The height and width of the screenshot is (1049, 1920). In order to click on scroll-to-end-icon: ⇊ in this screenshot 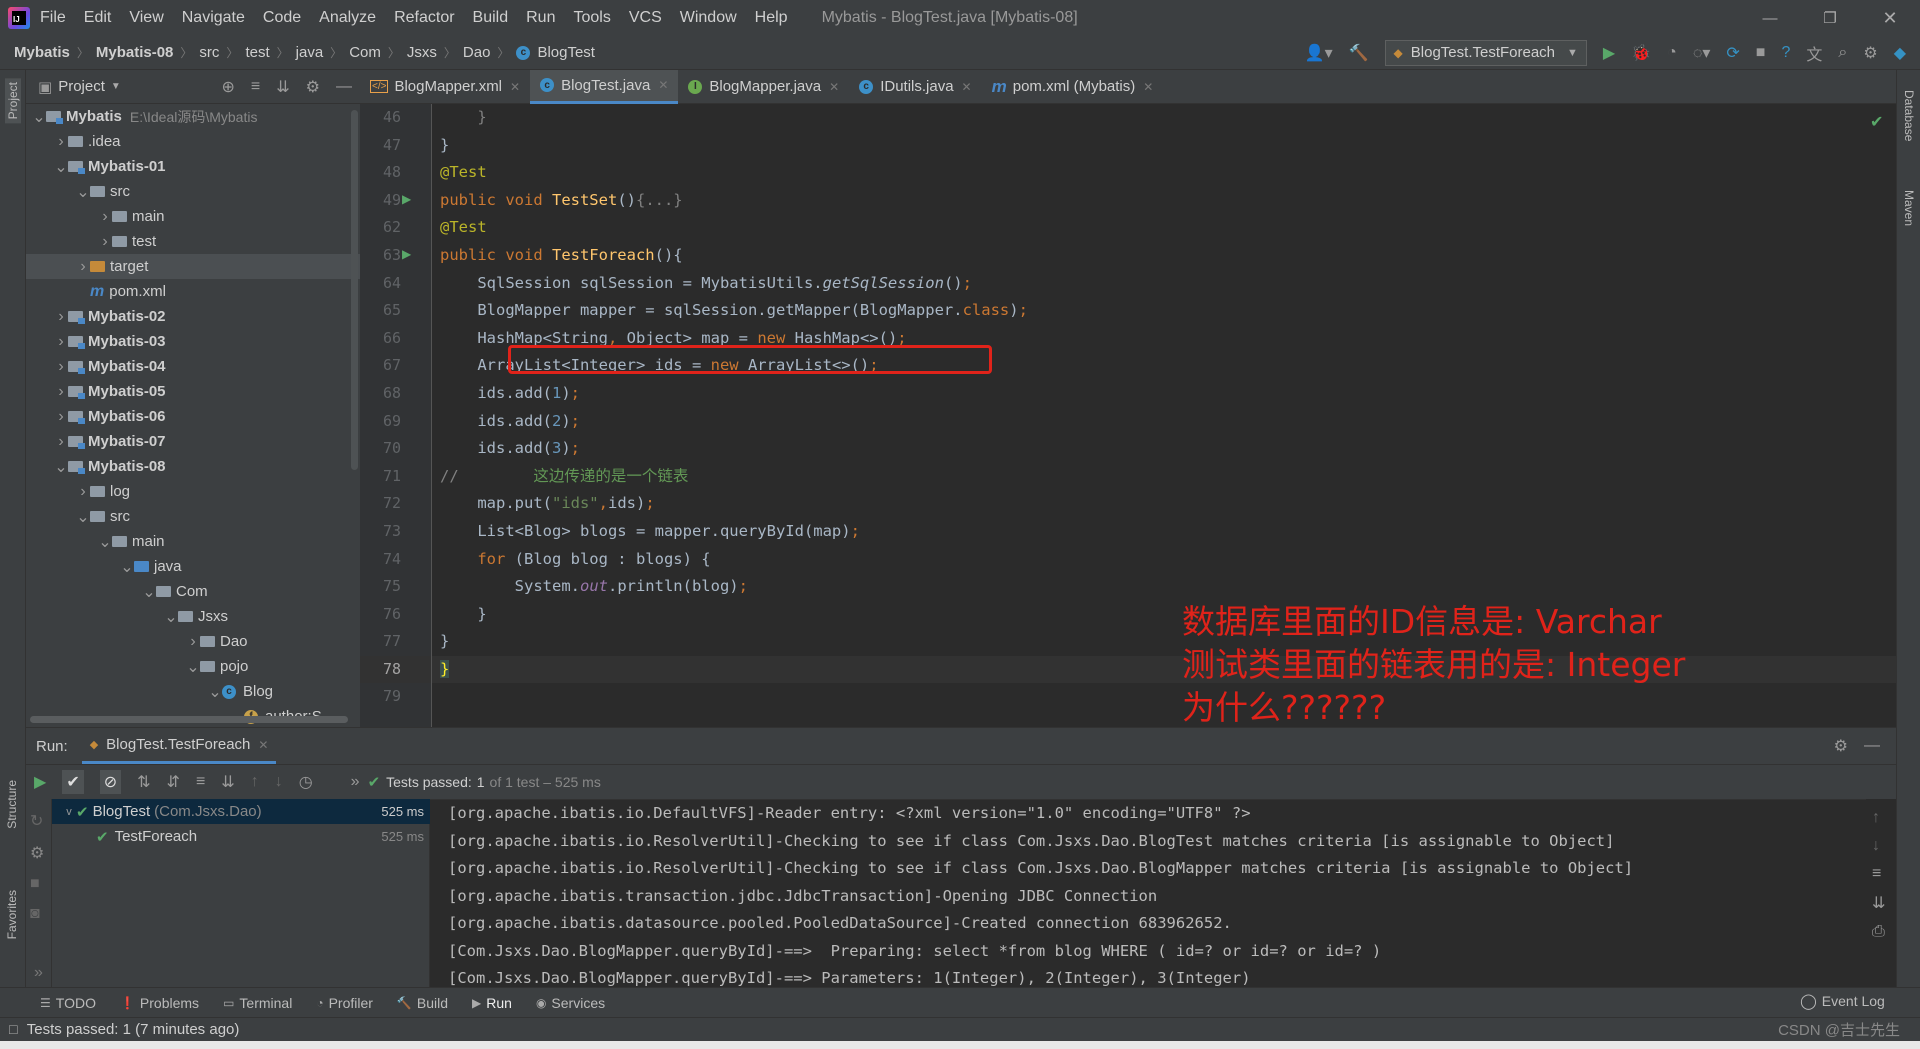, I will do `click(1881, 903)`.